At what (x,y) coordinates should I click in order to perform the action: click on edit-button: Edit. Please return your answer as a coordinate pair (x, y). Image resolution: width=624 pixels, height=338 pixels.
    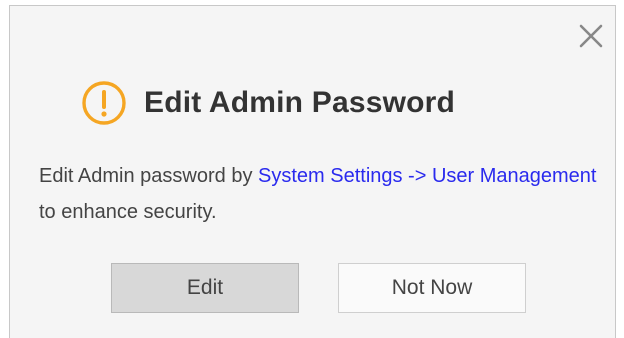
    Looking at the image, I should click on (205, 288).